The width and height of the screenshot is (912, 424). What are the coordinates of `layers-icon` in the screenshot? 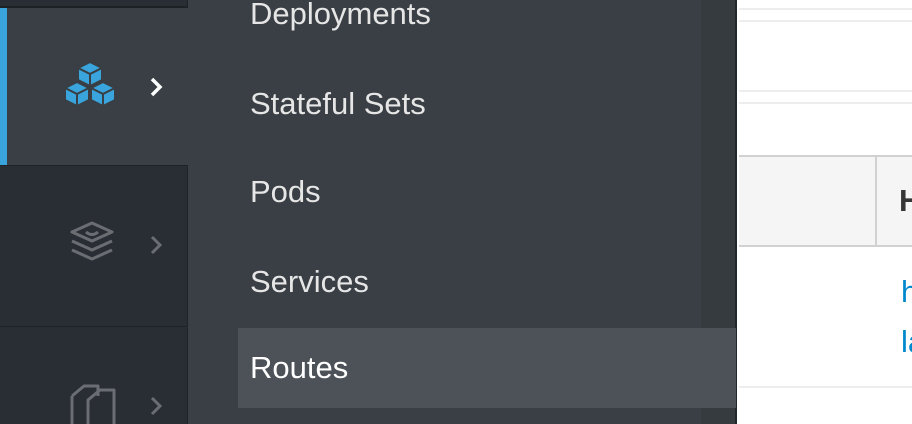 It's located at (92, 241).